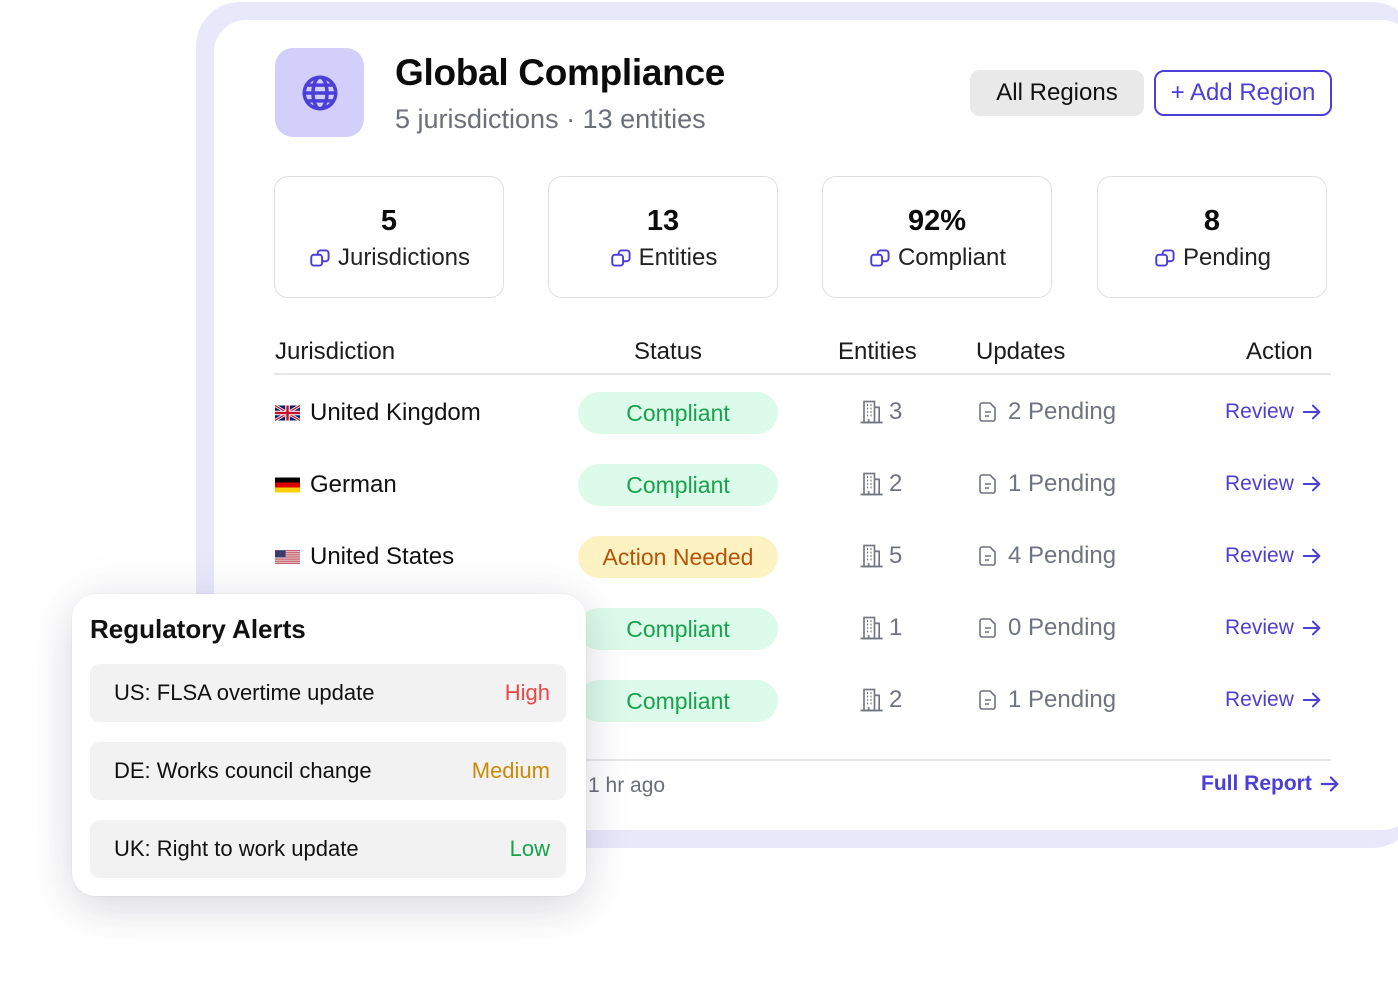 The height and width of the screenshot is (1006, 1398). I want to click on country-name: United Kingdom, so click(395, 412).